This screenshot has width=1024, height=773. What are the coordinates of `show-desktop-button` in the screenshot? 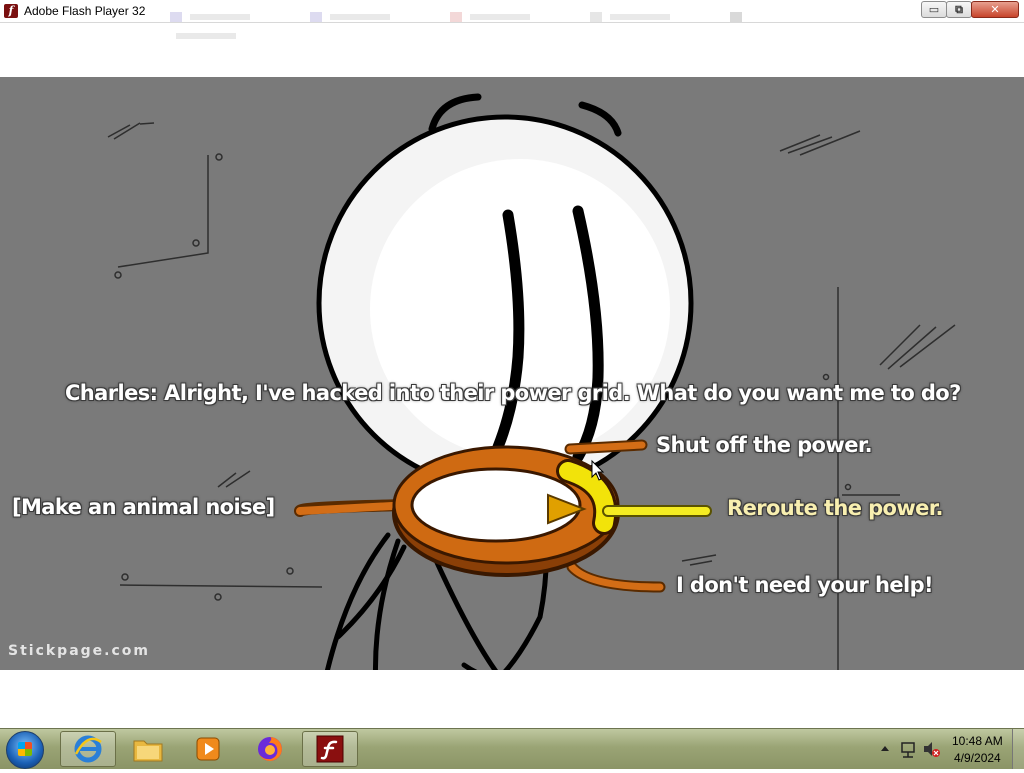 It's located at (1018, 749).